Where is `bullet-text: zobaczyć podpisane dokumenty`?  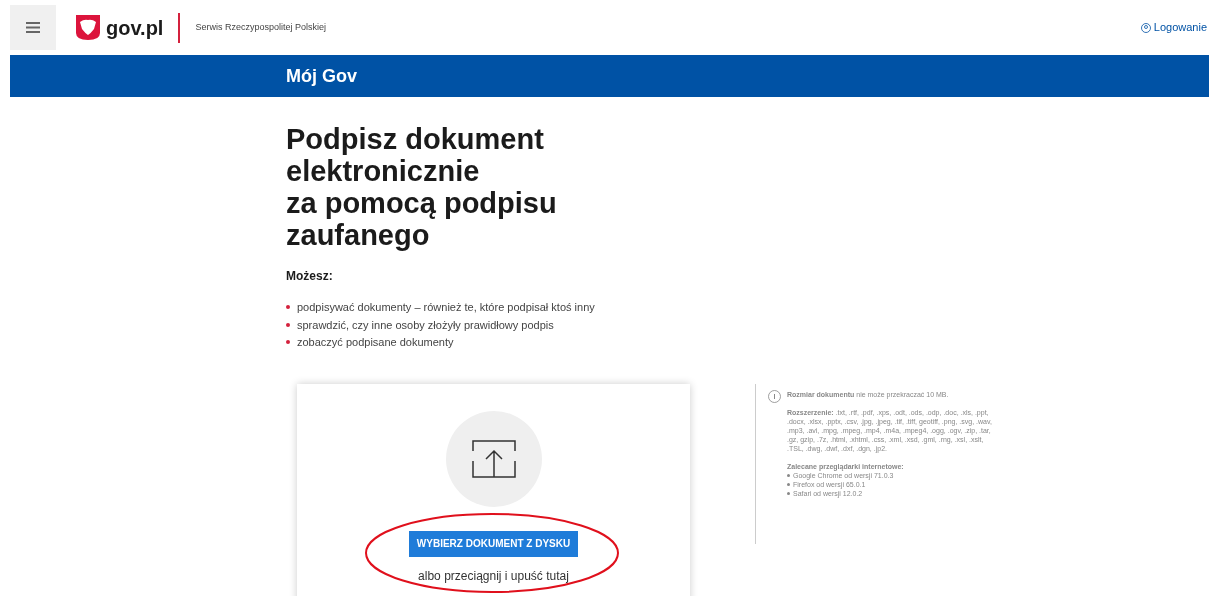
bullet-text: zobaczyć podpisane dokumenty is located at coordinates (375, 342).